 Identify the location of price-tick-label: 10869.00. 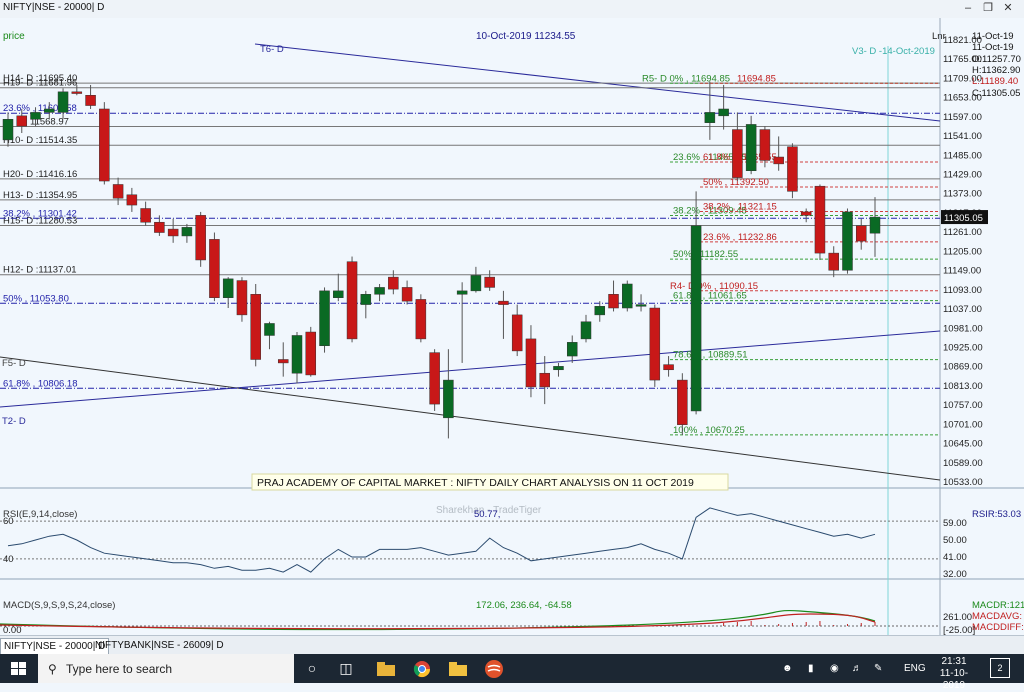
(963, 367).